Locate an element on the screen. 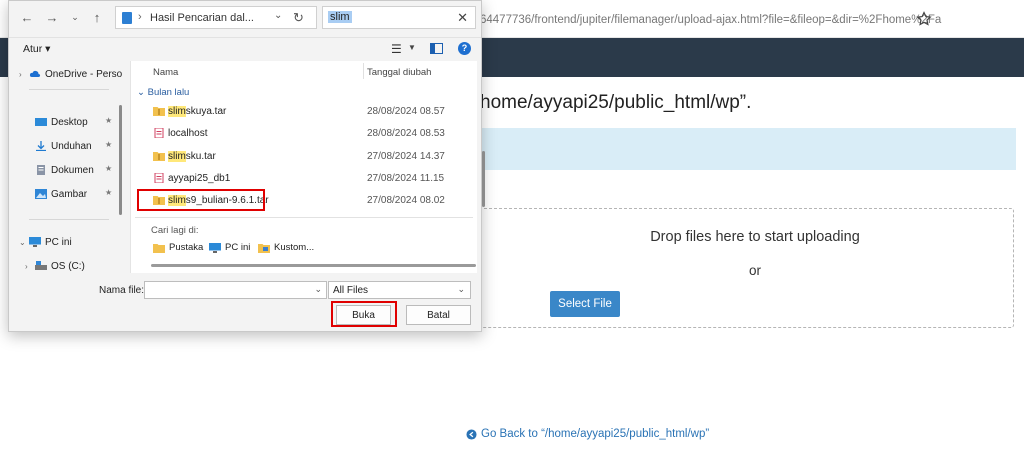 This screenshot has height=449, width=1024. nav-label-onedrive: OneDrive - Perso is located at coordinates (84, 74).